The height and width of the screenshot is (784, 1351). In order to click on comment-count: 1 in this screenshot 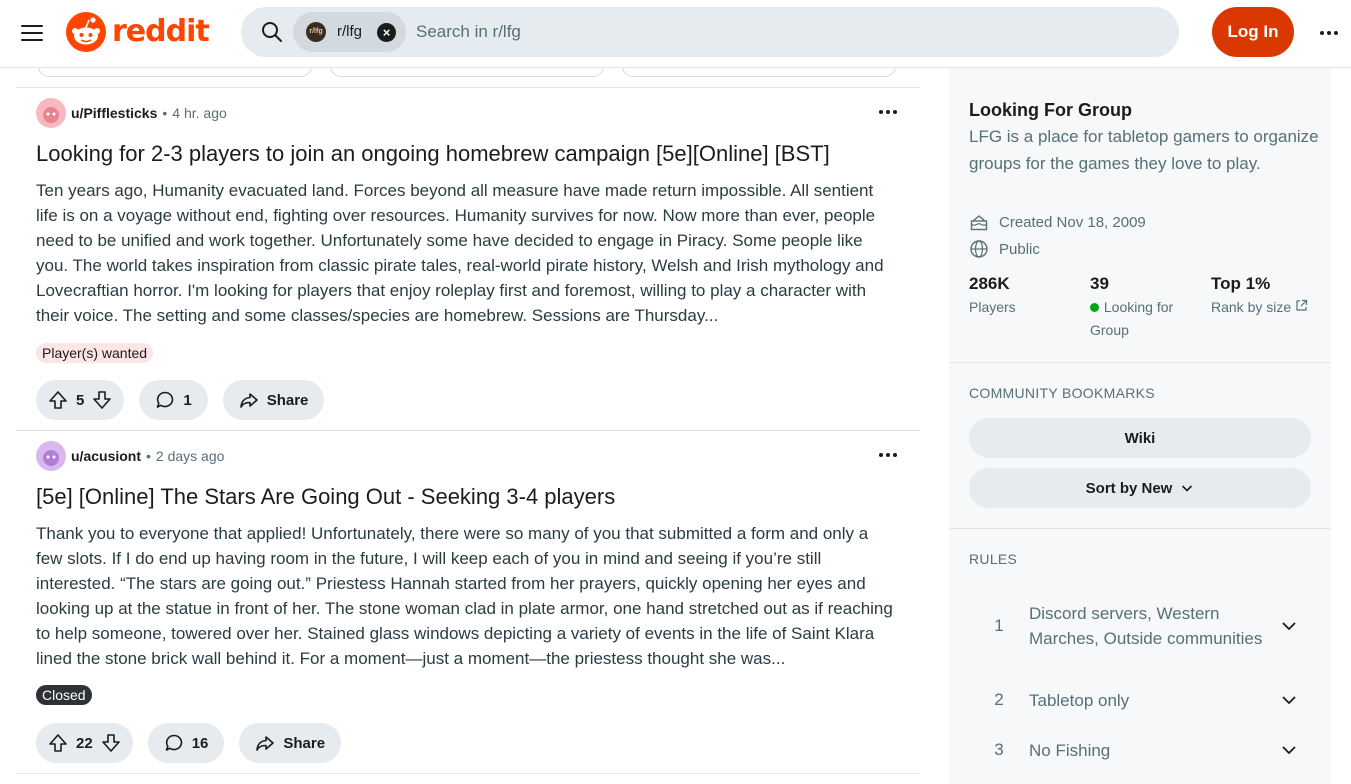, I will do `click(187, 400)`.